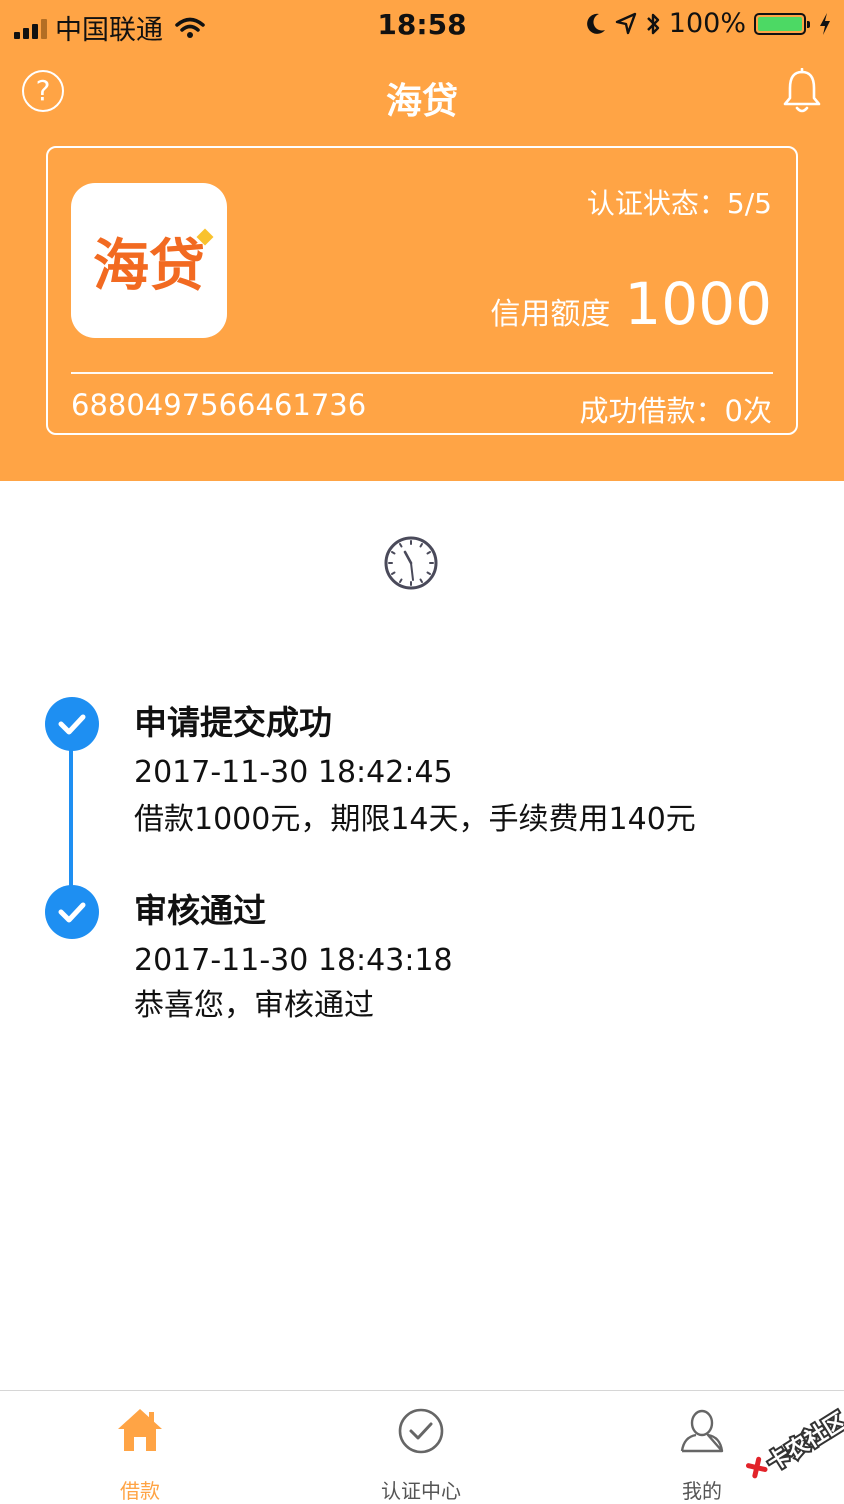 Image resolution: width=844 pixels, height=1504 pixels. What do you see at coordinates (802, 92) in the screenshot?
I see `bell-icon` at bounding box center [802, 92].